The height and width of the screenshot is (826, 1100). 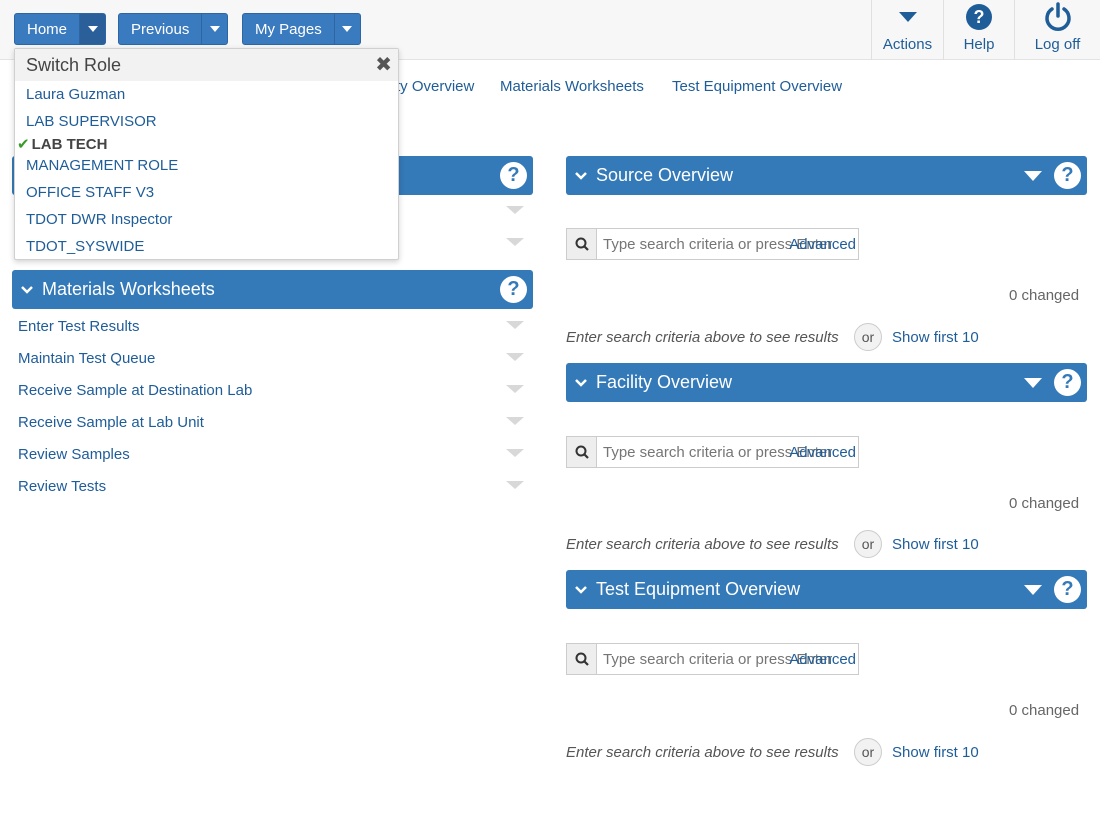 I want to click on role-item-label: LAB TECH, so click(x=69, y=144).